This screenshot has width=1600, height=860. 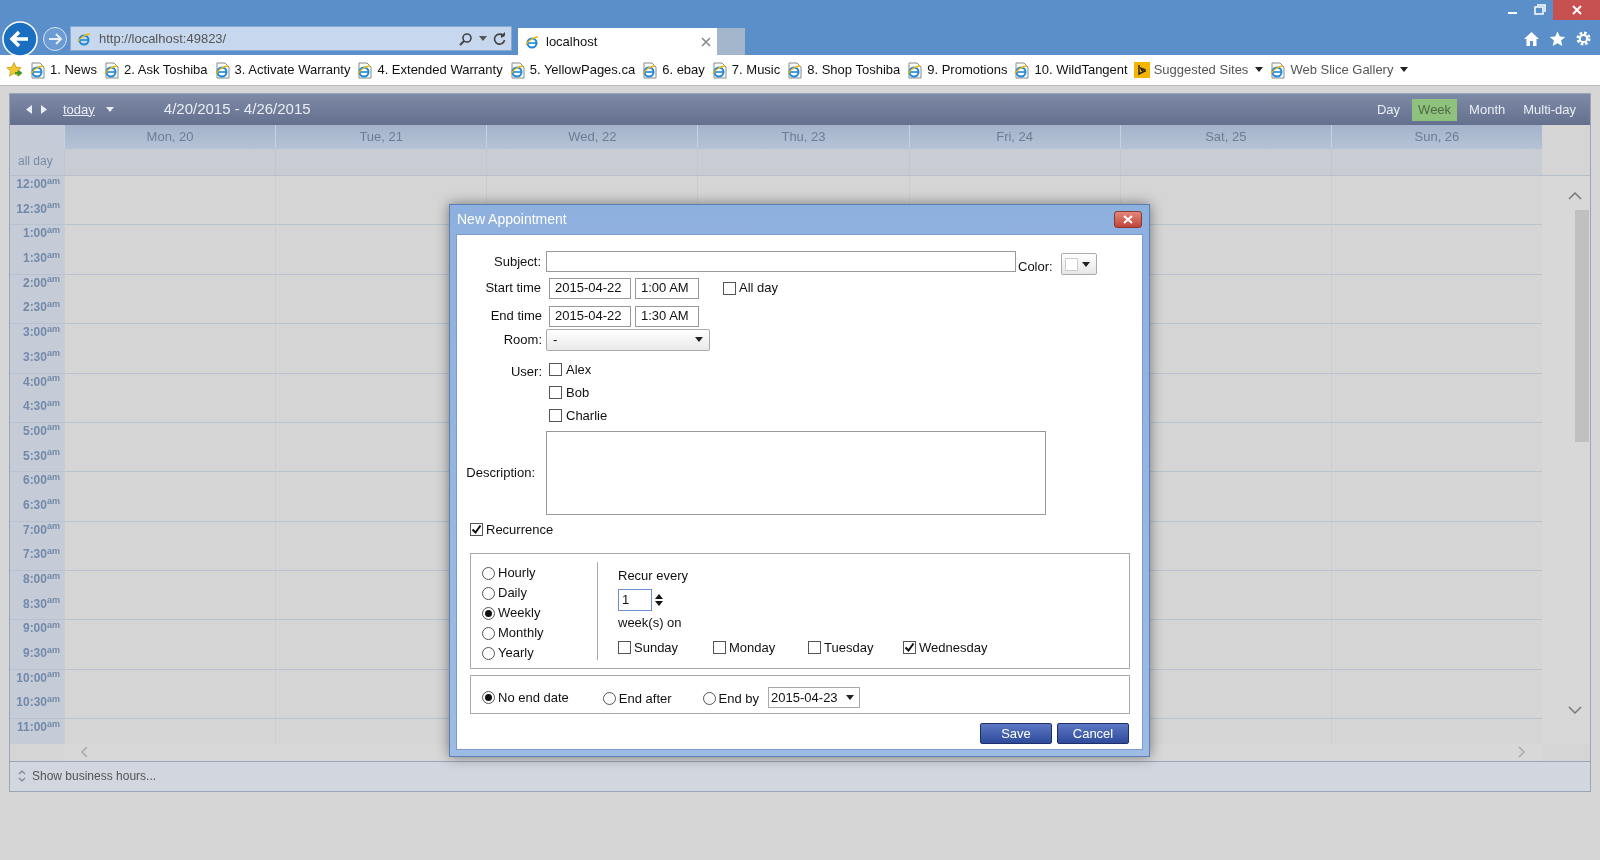 I want to click on url-text: http://localhost:49823/, so click(x=163, y=38).